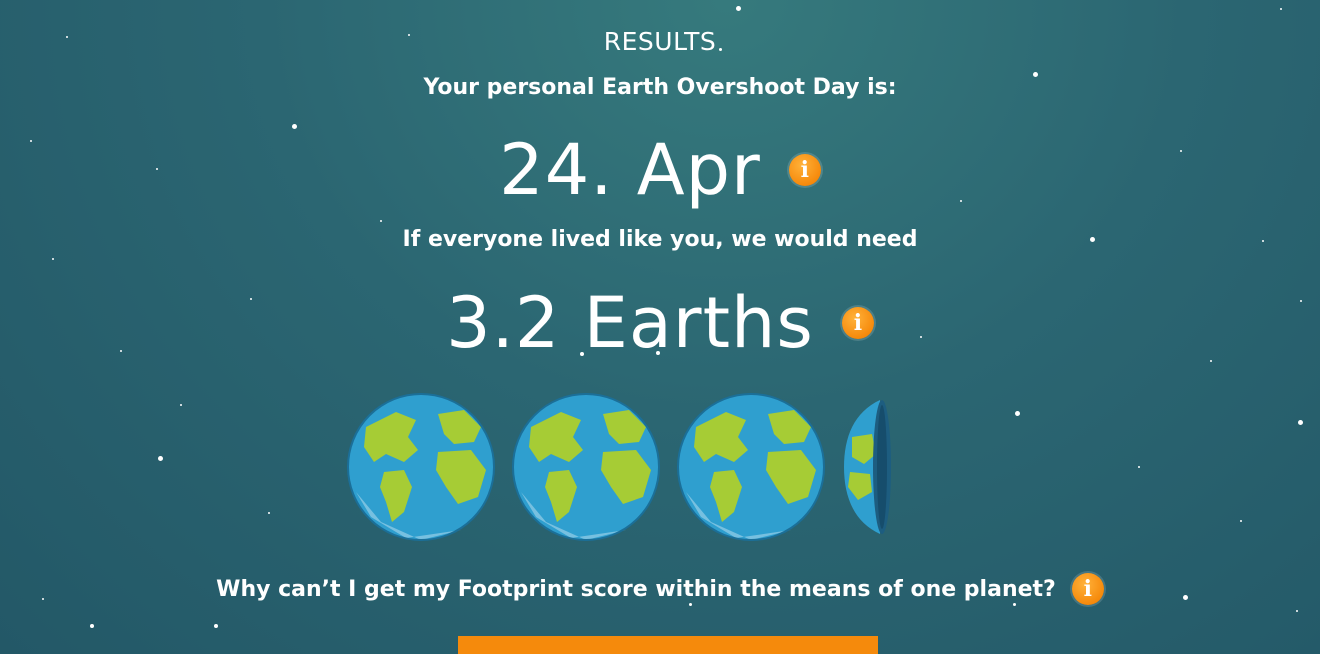 The width and height of the screenshot is (1320, 654). What do you see at coordinates (867, 467) in the screenshot?
I see `partial-earth-globe-icon` at bounding box center [867, 467].